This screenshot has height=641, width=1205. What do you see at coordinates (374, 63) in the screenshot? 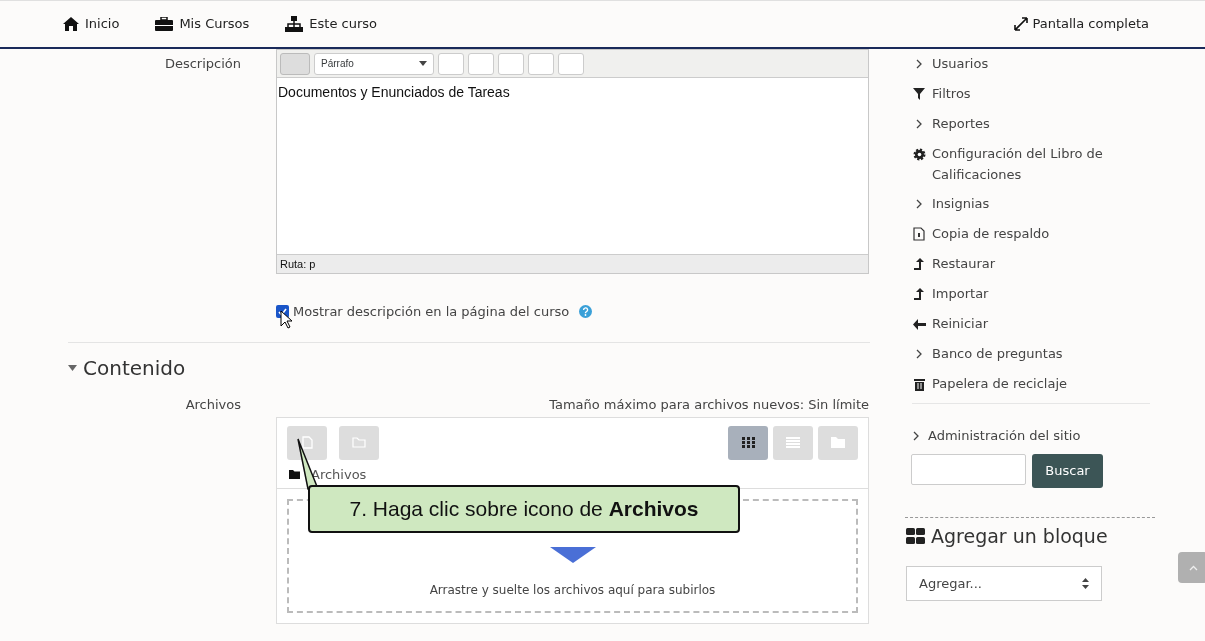
I see `format-dropdown: Párrafo` at bounding box center [374, 63].